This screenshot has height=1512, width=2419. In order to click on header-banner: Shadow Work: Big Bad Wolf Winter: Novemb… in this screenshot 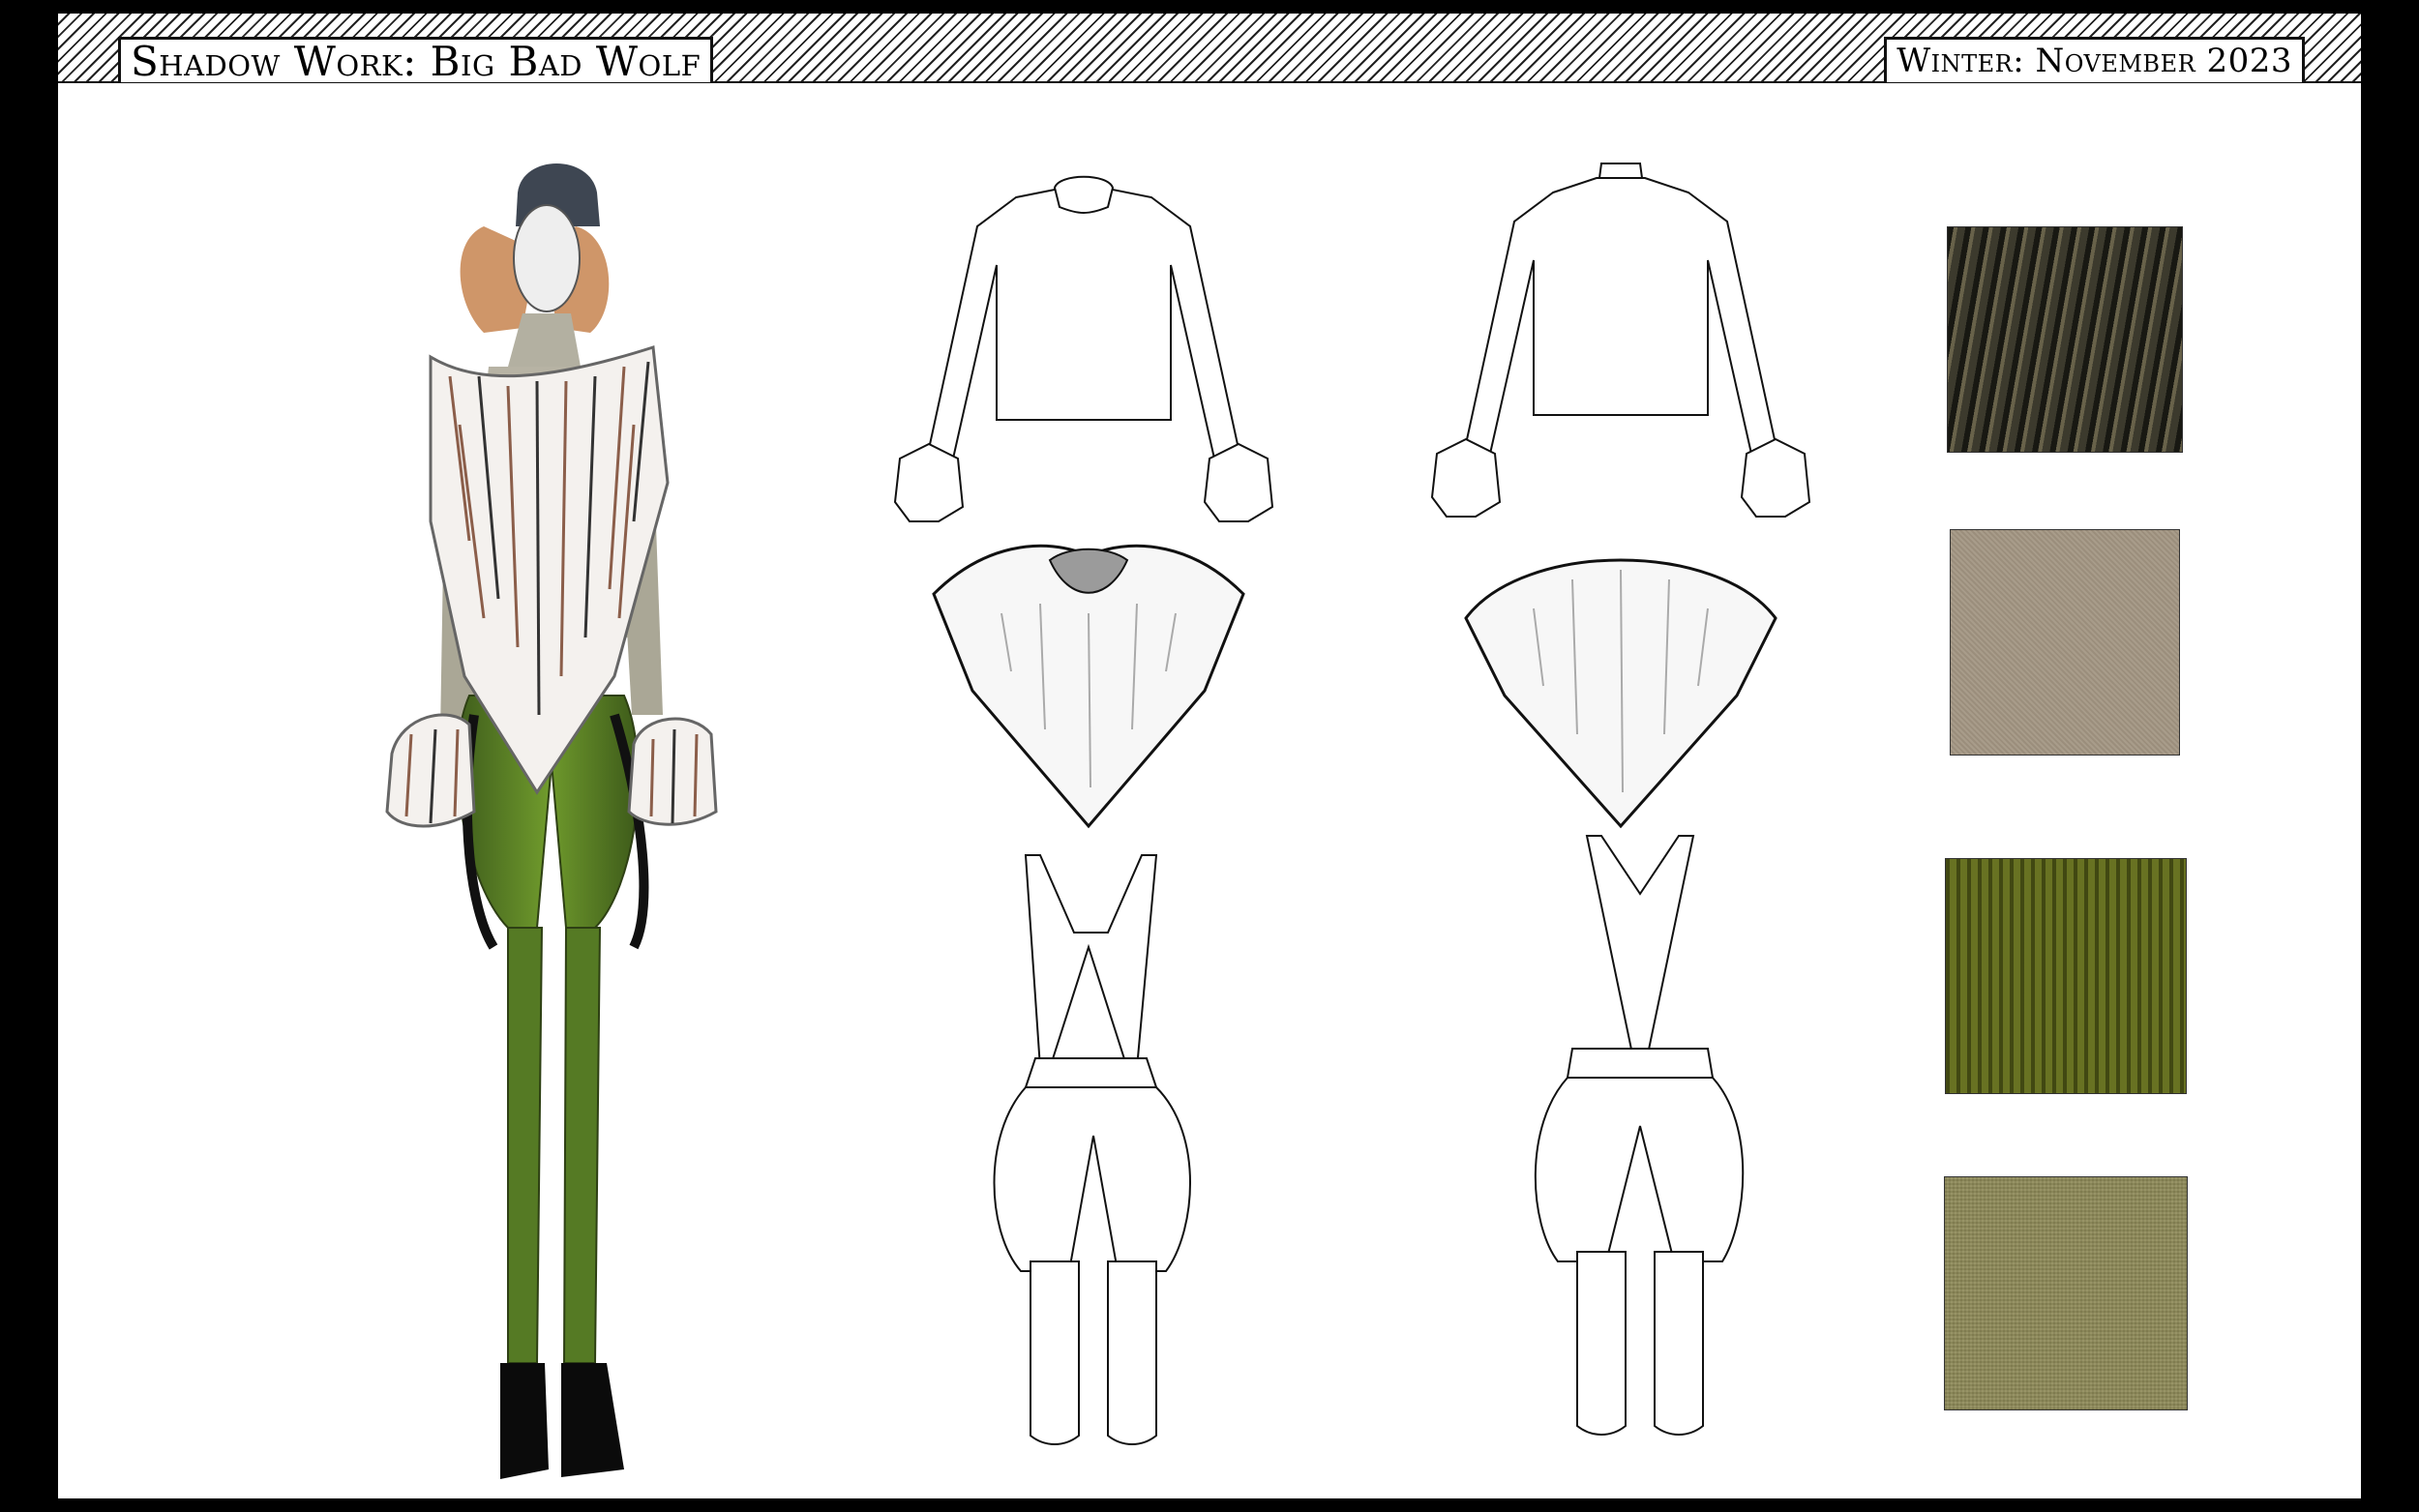, I will do `click(1209, 49)`.